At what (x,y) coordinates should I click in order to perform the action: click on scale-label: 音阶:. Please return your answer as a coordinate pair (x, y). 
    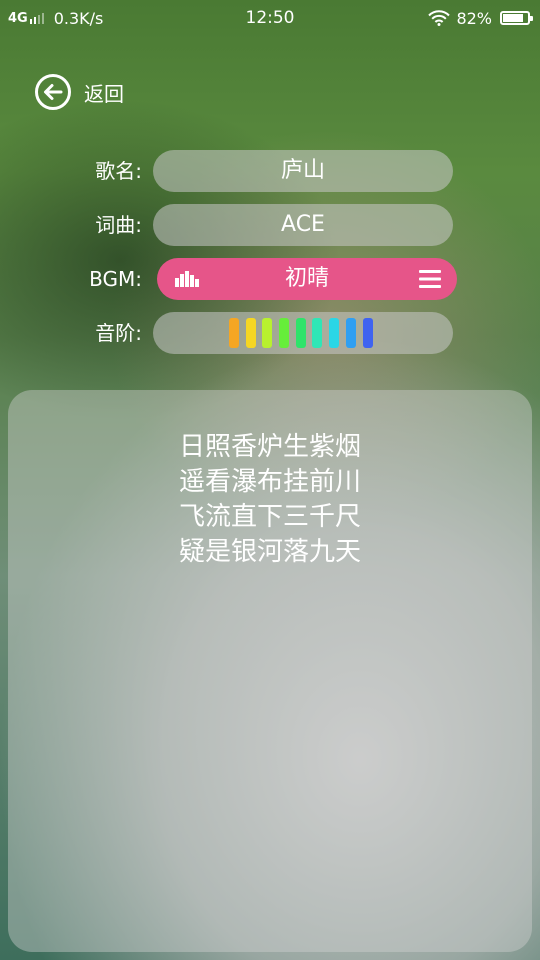
    Looking at the image, I should click on (118, 333).